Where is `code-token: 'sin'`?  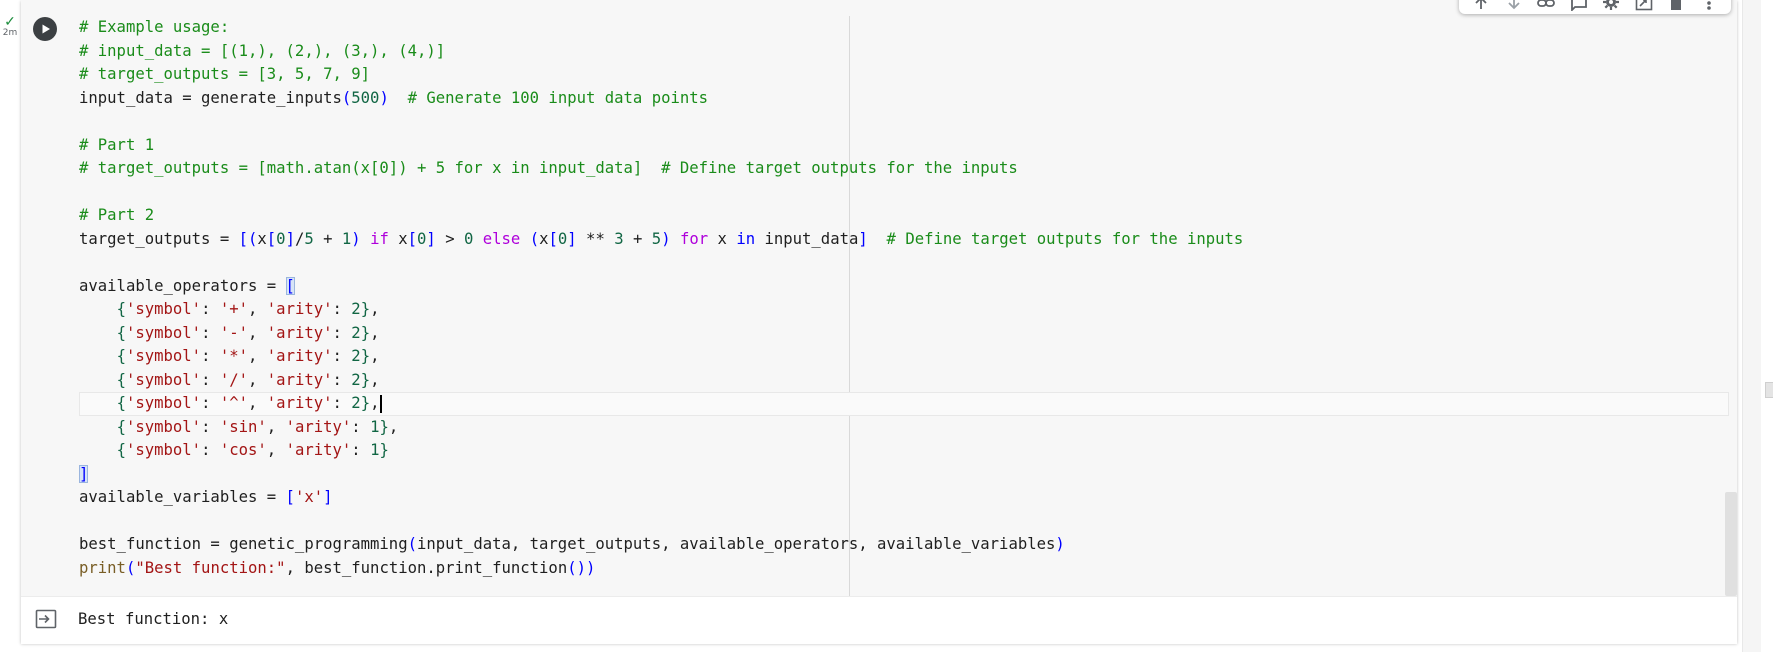 code-token: 'sin' is located at coordinates (243, 426).